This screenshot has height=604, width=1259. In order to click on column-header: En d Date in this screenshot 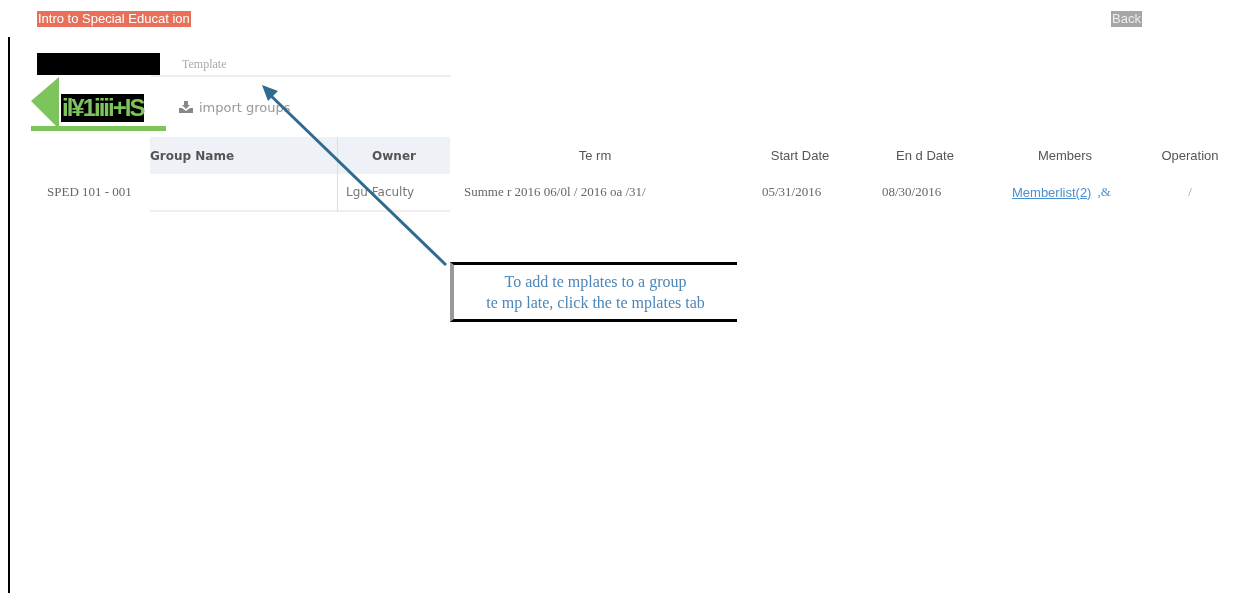, I will do `click(925, 156)`.